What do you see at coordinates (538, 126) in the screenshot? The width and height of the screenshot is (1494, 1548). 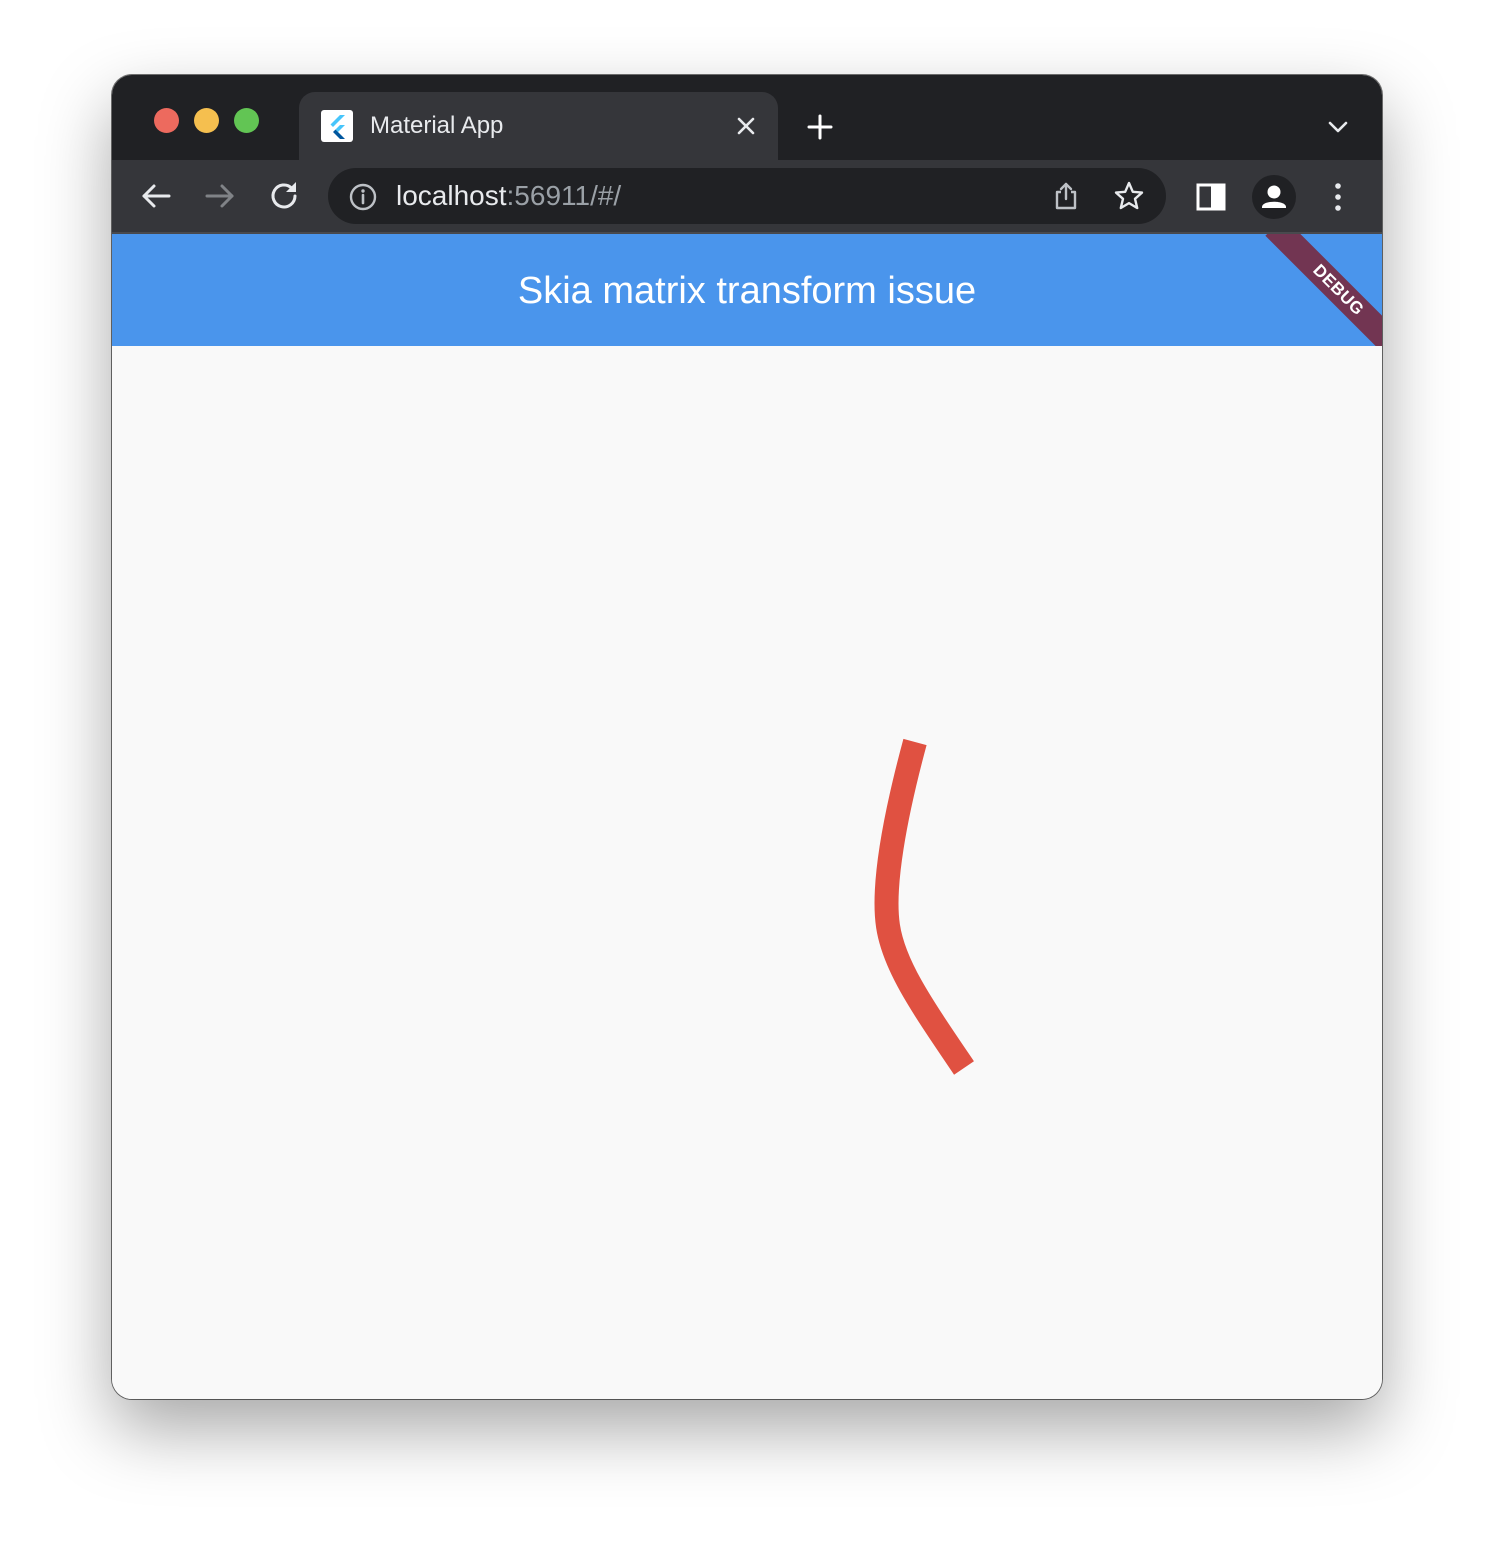 I see `tab-material-app: Material App` at bounding box center [538, 126].